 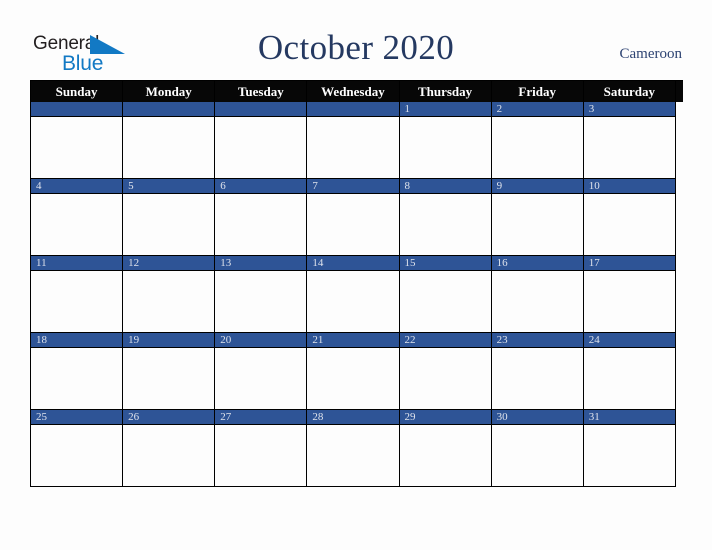 I want to click on day-number: 26, so click(x=169, y=417).